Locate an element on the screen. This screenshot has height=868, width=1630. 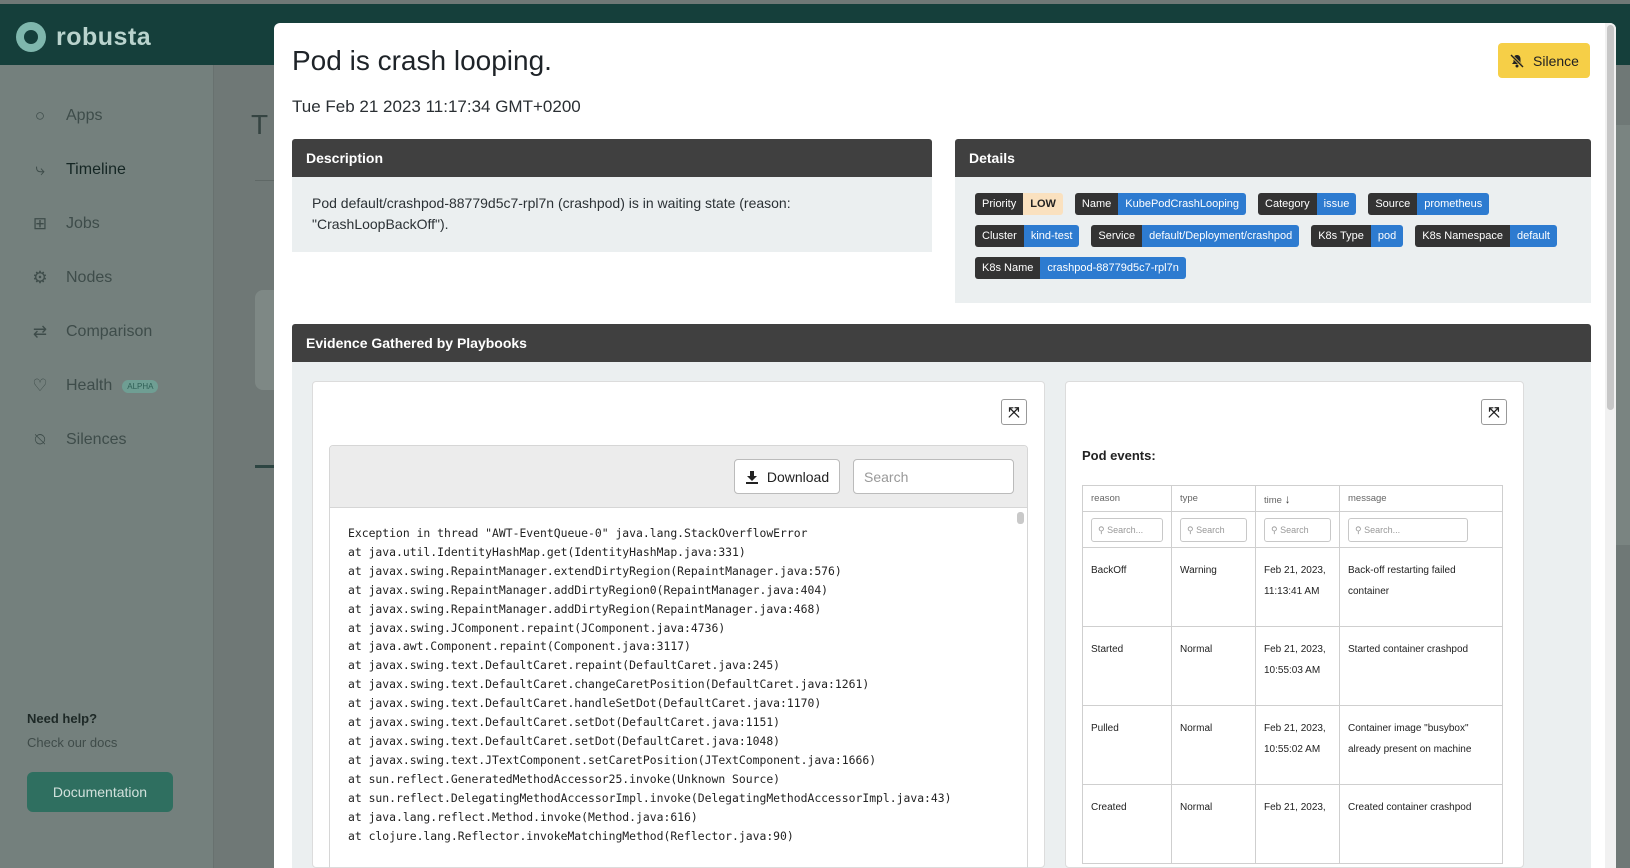
tag-k8s-name: K8s Name crashpod-88779d5c7-rpl7n is located at coordinates (1080, 268).